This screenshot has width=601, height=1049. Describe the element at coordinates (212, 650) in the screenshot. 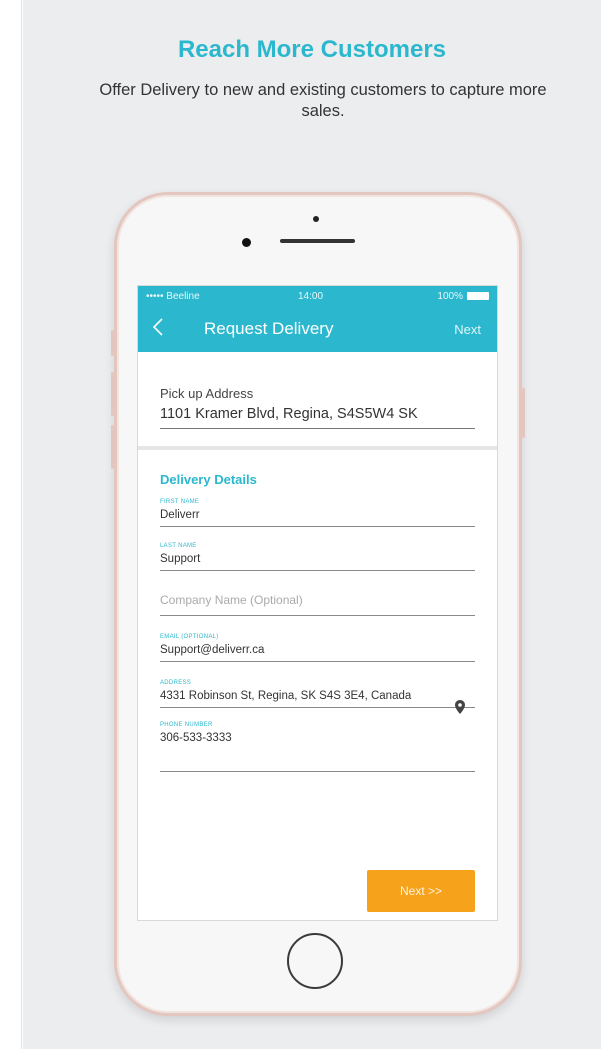

I see `email-value: Support@deliverr.ca` at that location.